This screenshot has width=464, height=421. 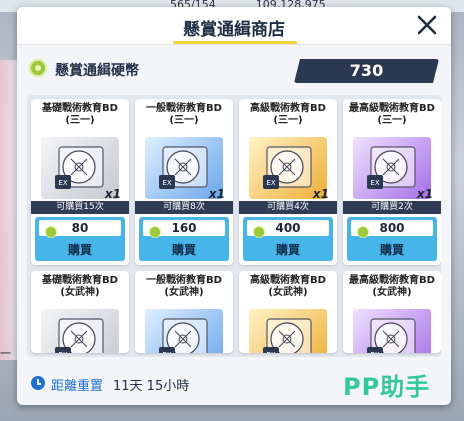 I want to click on item-name: 最高級戰術教育BD (女武神), so click(x=392, y=286).